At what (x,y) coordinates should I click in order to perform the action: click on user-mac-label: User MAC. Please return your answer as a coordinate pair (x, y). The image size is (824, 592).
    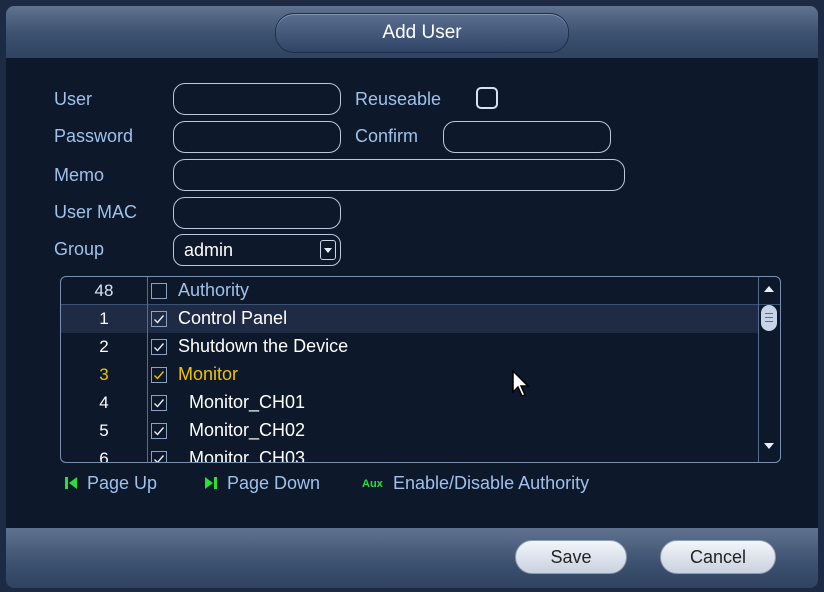
    Looking at the image, I should click on (96, 212).